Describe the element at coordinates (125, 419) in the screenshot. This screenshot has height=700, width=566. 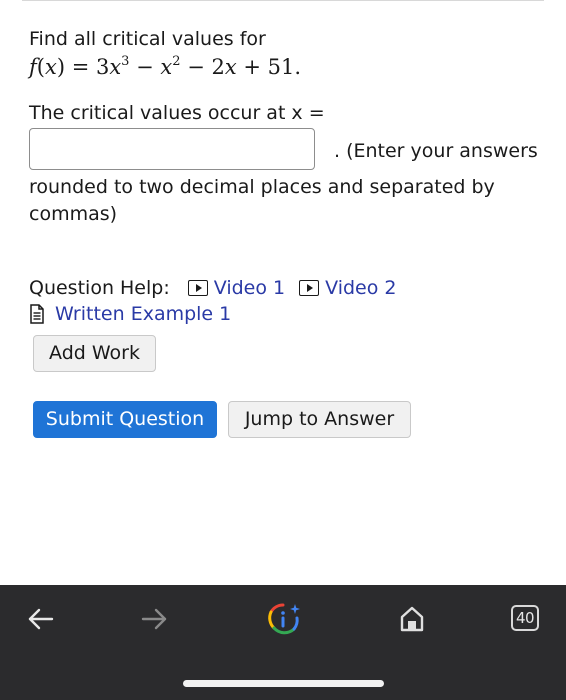
I see `submit-question-button: Submit Question` at that location.